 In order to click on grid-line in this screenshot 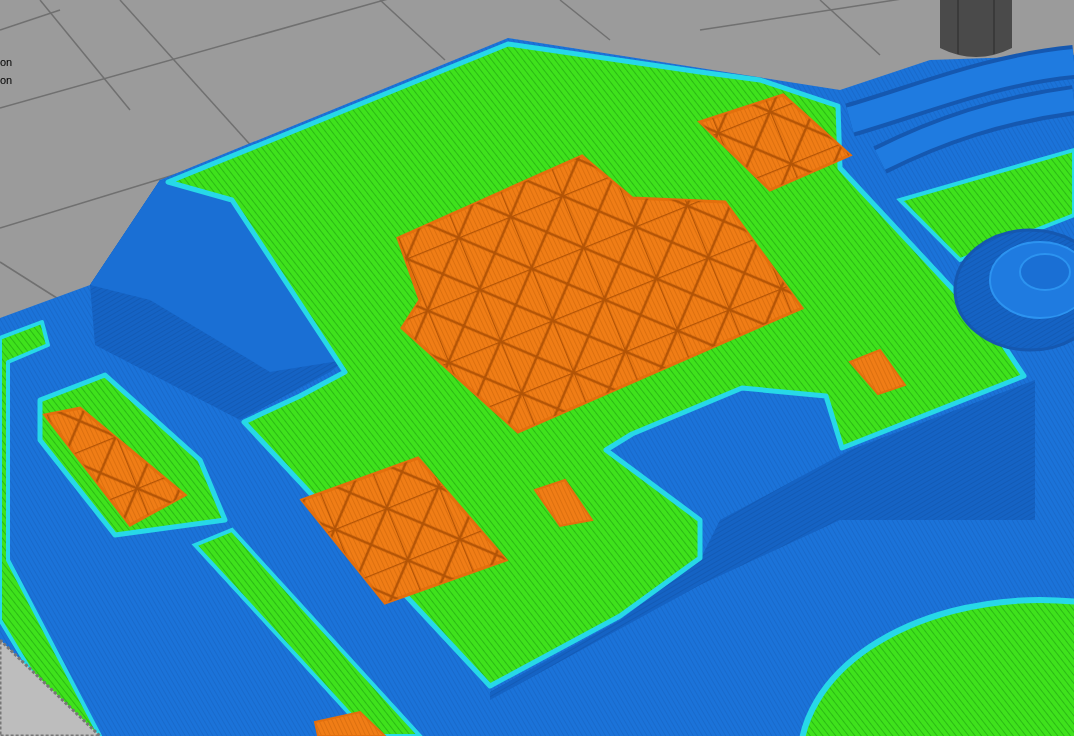, I will do `click(585, 20)`.